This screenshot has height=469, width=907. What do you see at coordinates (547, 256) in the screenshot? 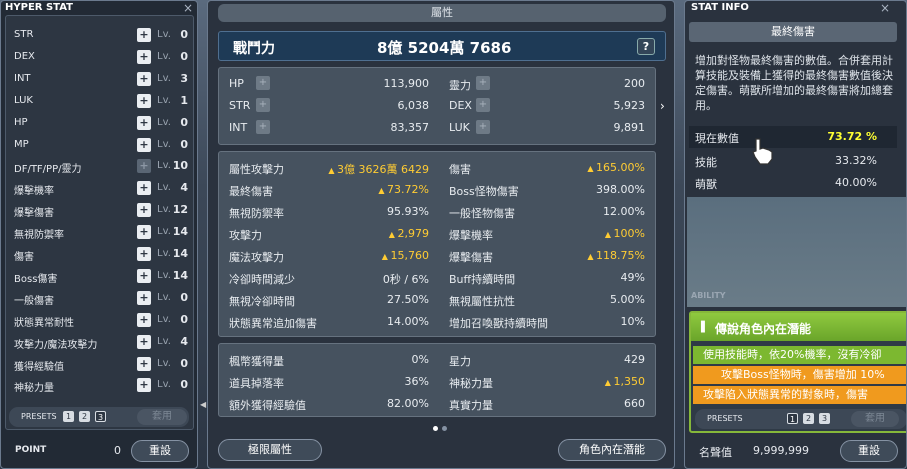
I see `stat-row: 爆擊傷害 ▲ 118.75%` at bounding box center [547, 256].